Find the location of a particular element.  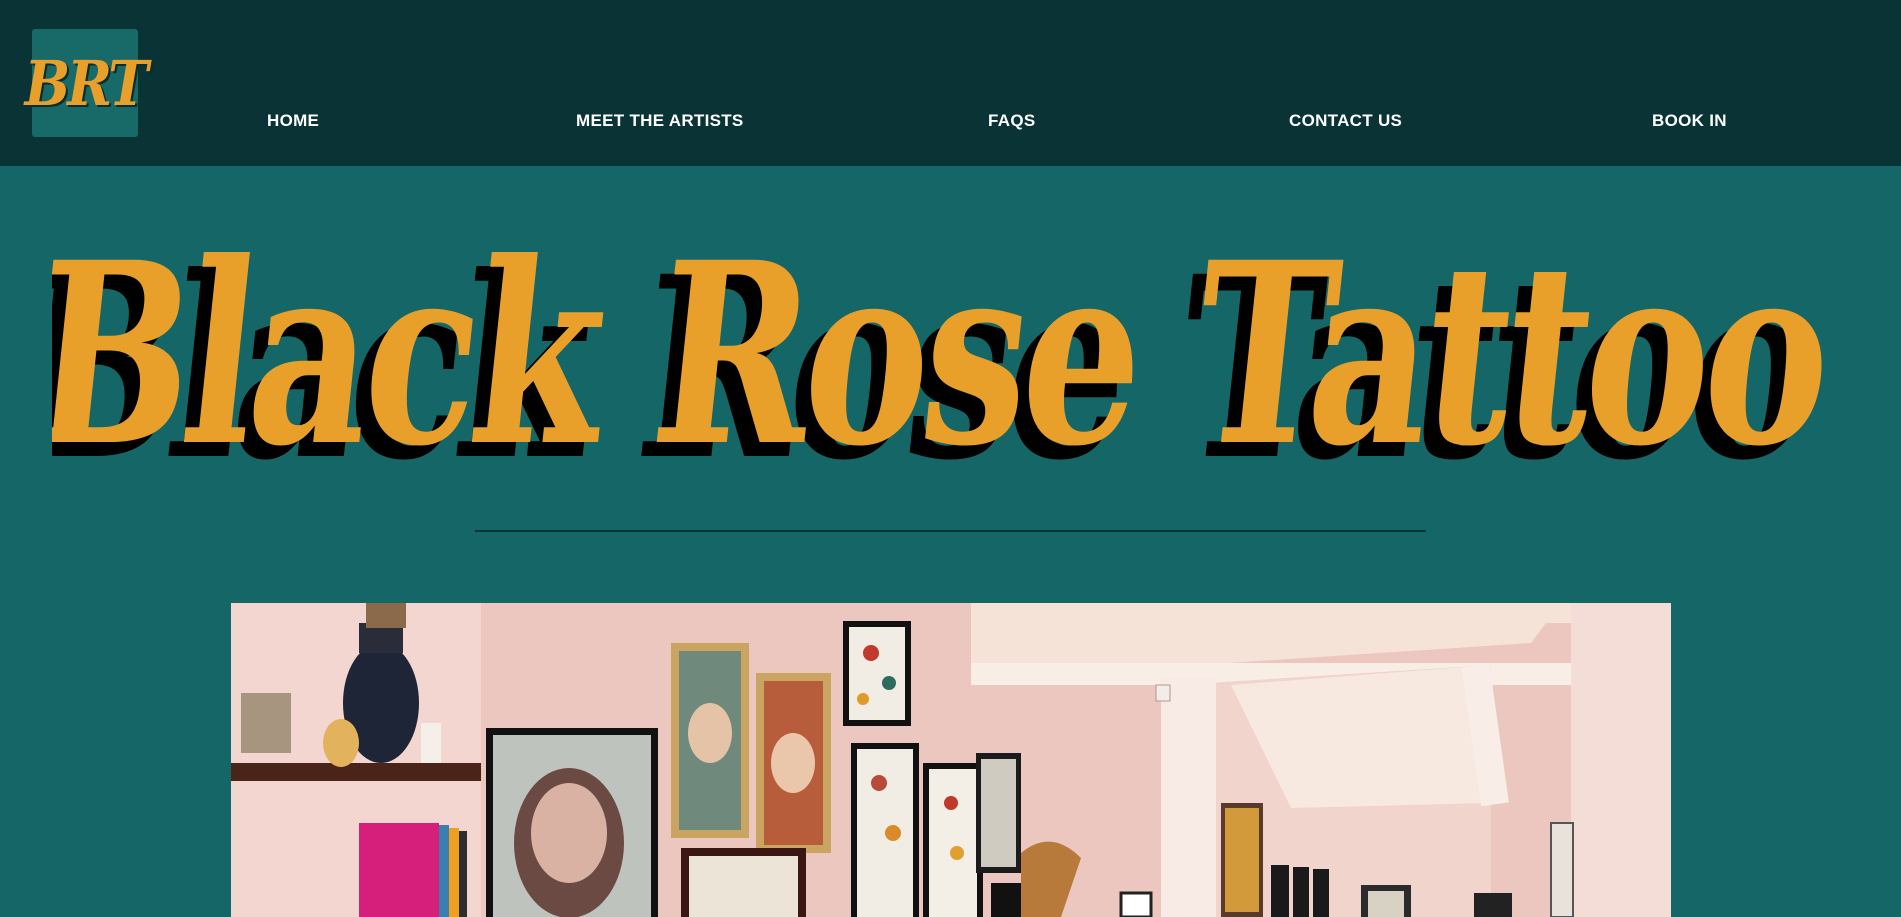

nav-home-link: HOME is located at coordinates (293, 121).